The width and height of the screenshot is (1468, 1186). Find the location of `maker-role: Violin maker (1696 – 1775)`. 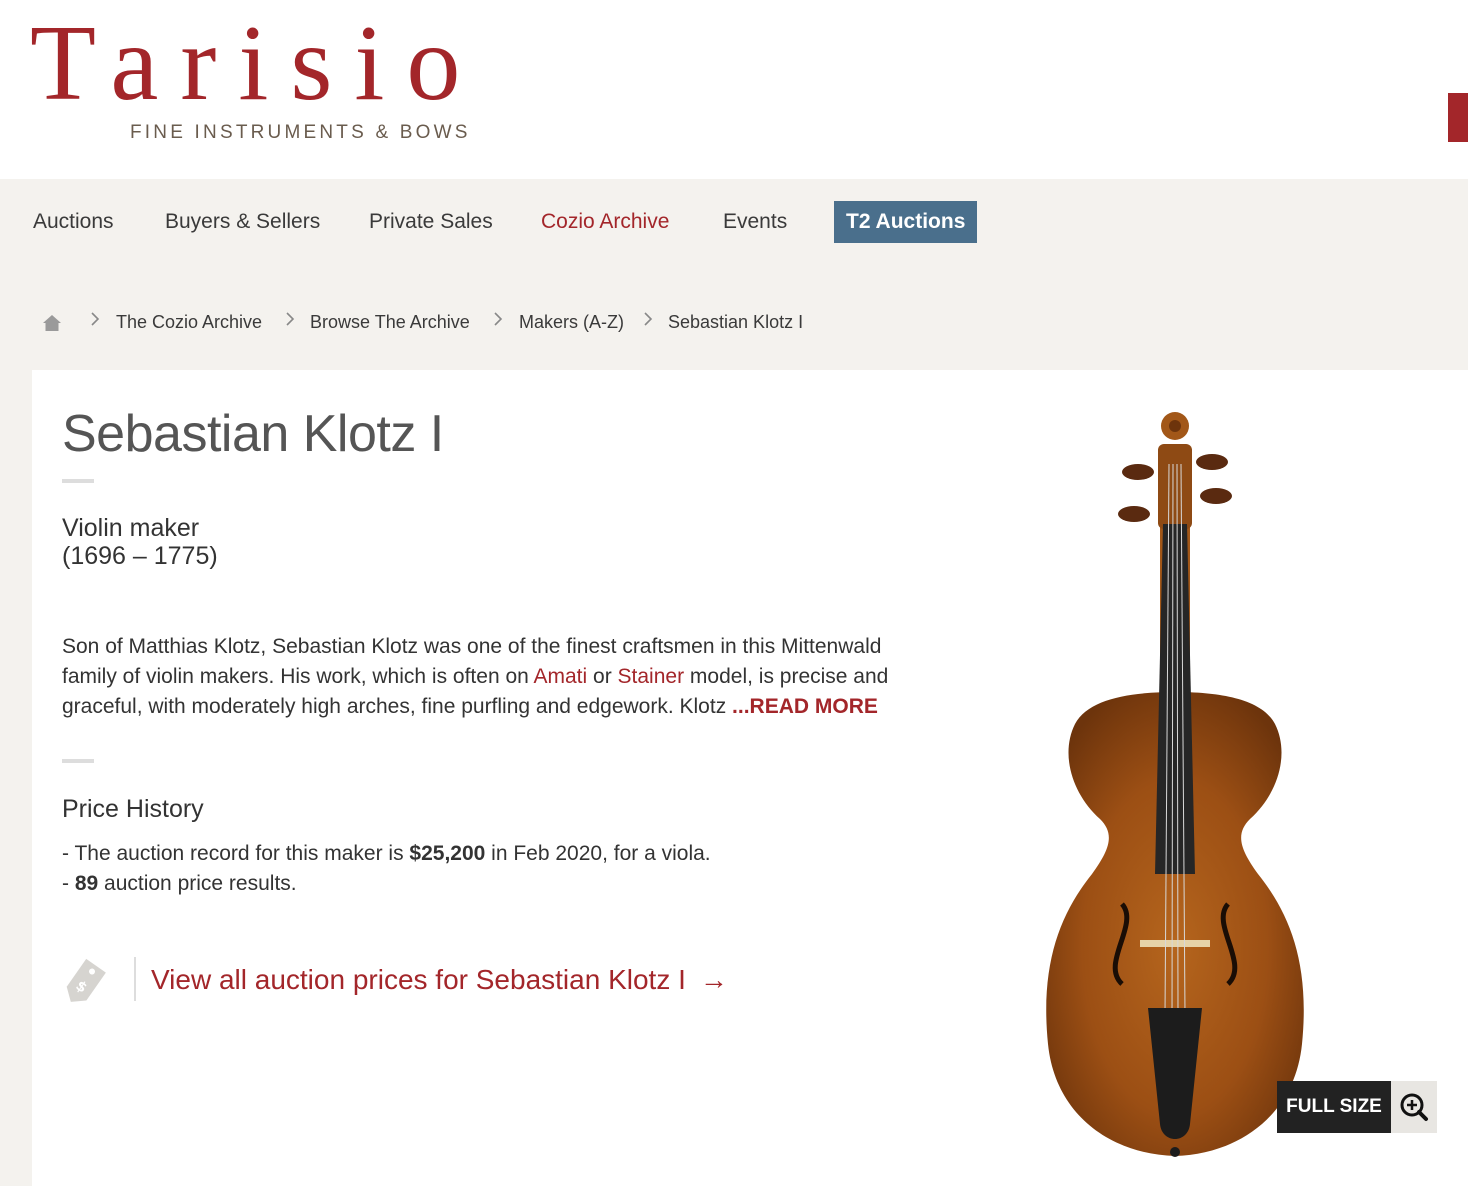

maker-role: Violin maker (1696 – 1775) is located at coordinates (140, 542).